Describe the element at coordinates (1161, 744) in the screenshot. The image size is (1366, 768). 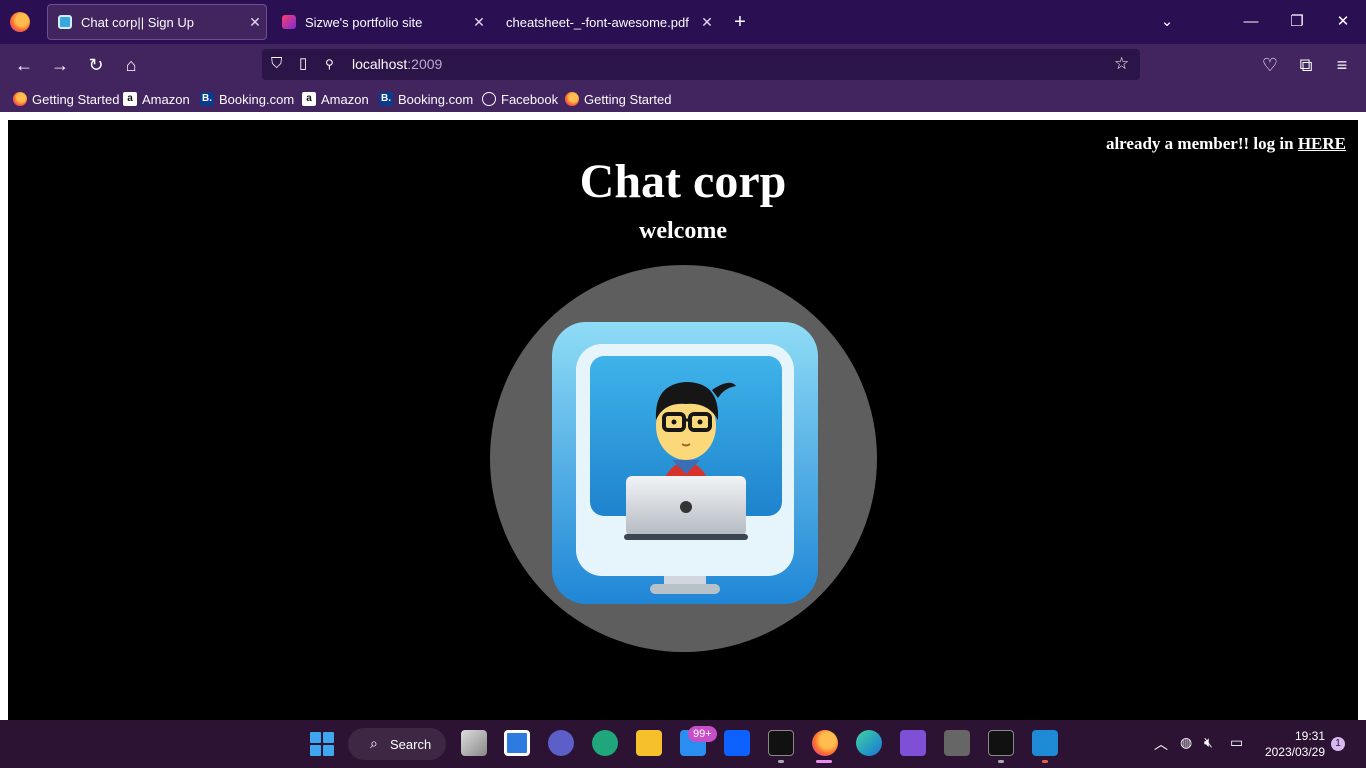
I see `chevron-up-icon: ︿` at that location.